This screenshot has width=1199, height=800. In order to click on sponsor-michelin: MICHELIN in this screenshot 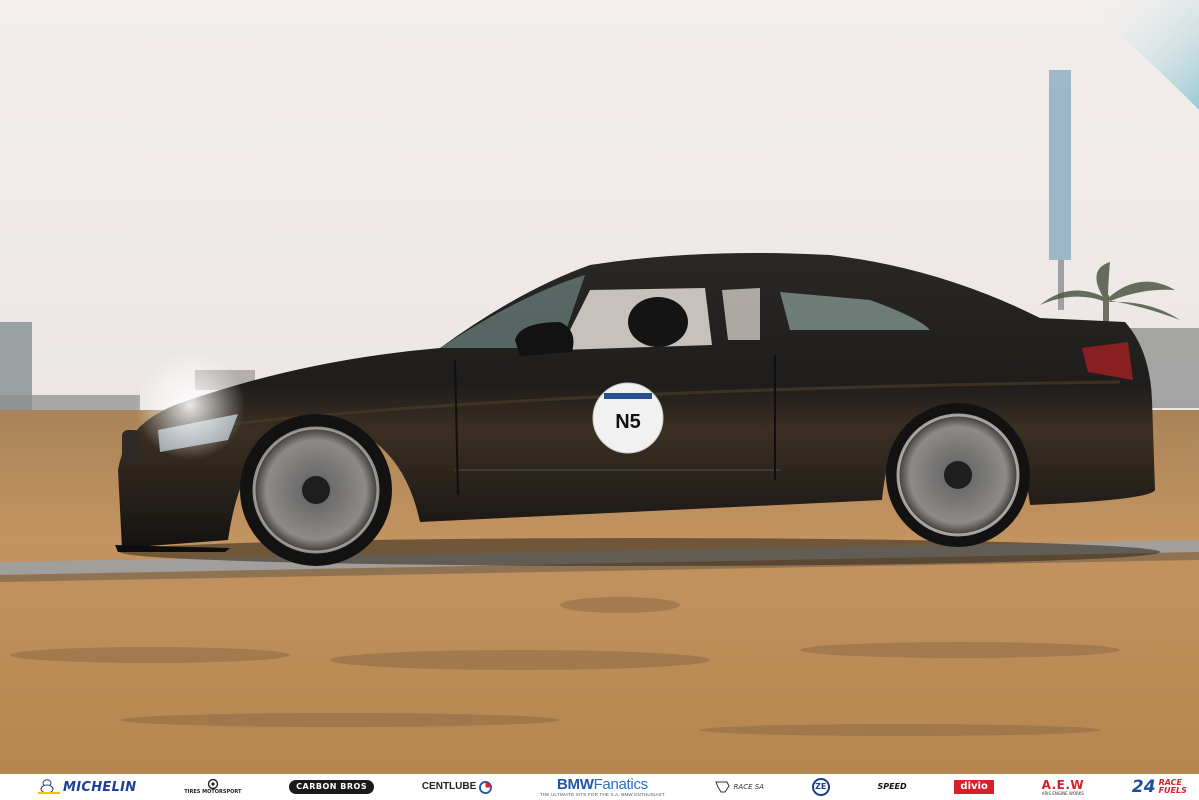, I will do `click(87, 787)`.